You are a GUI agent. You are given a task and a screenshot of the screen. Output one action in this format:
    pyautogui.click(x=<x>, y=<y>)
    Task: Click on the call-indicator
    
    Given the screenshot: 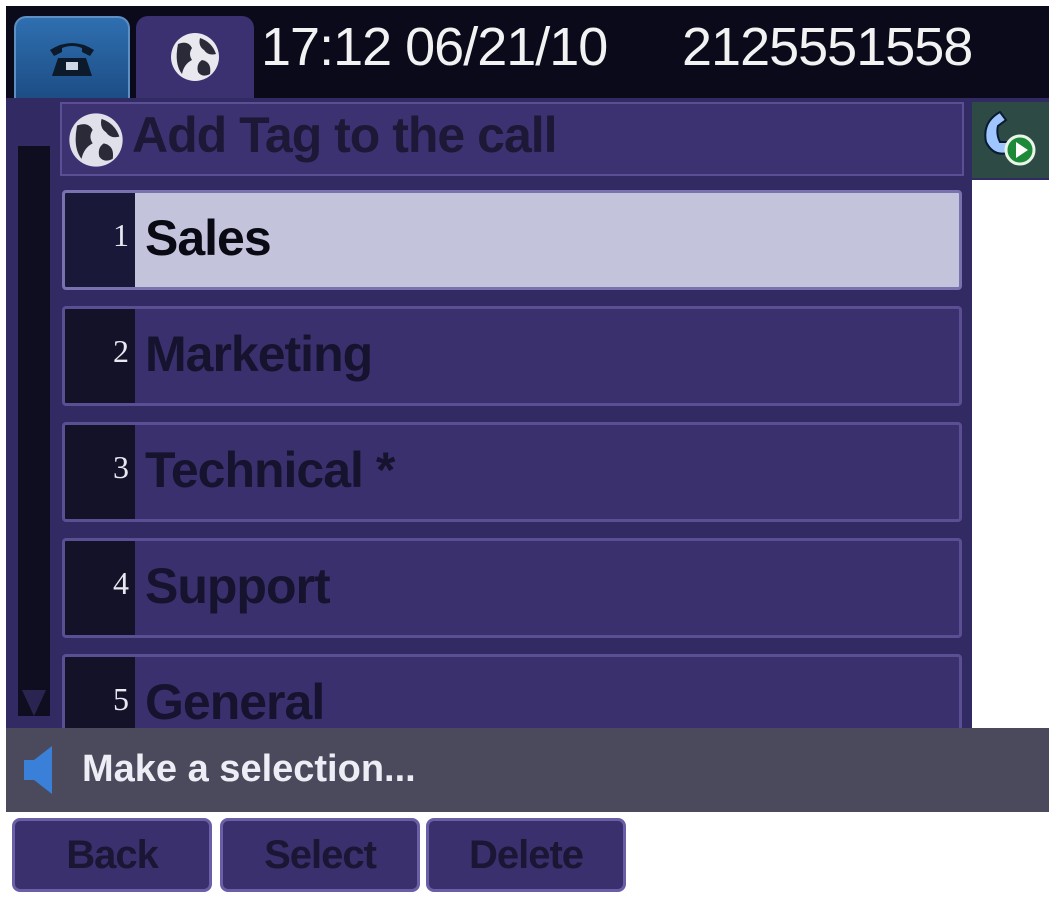 What is the action you would take?
    pyautogui.click(x=1010, y=140)
    